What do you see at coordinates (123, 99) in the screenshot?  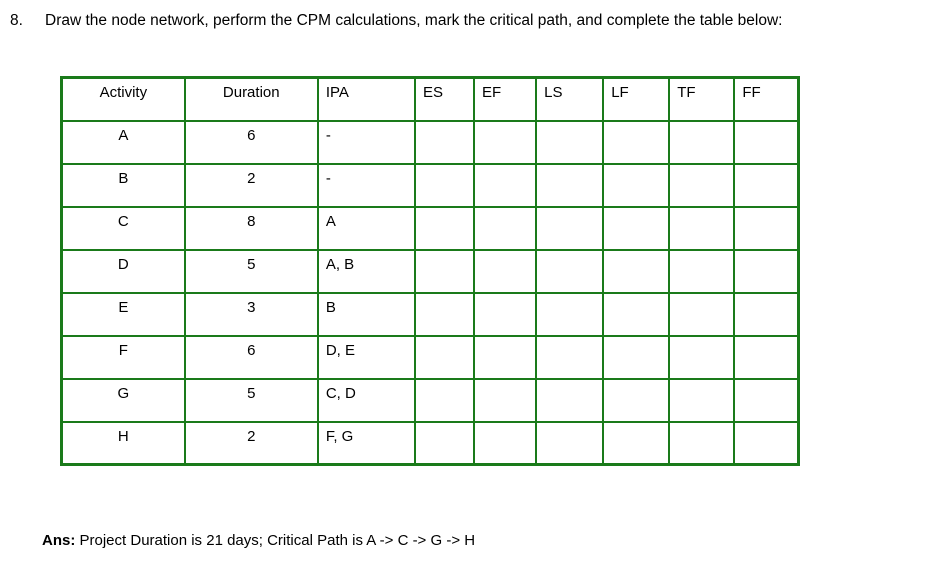 I see `column-header-activity: Activity` at bounding box center [123, 99].